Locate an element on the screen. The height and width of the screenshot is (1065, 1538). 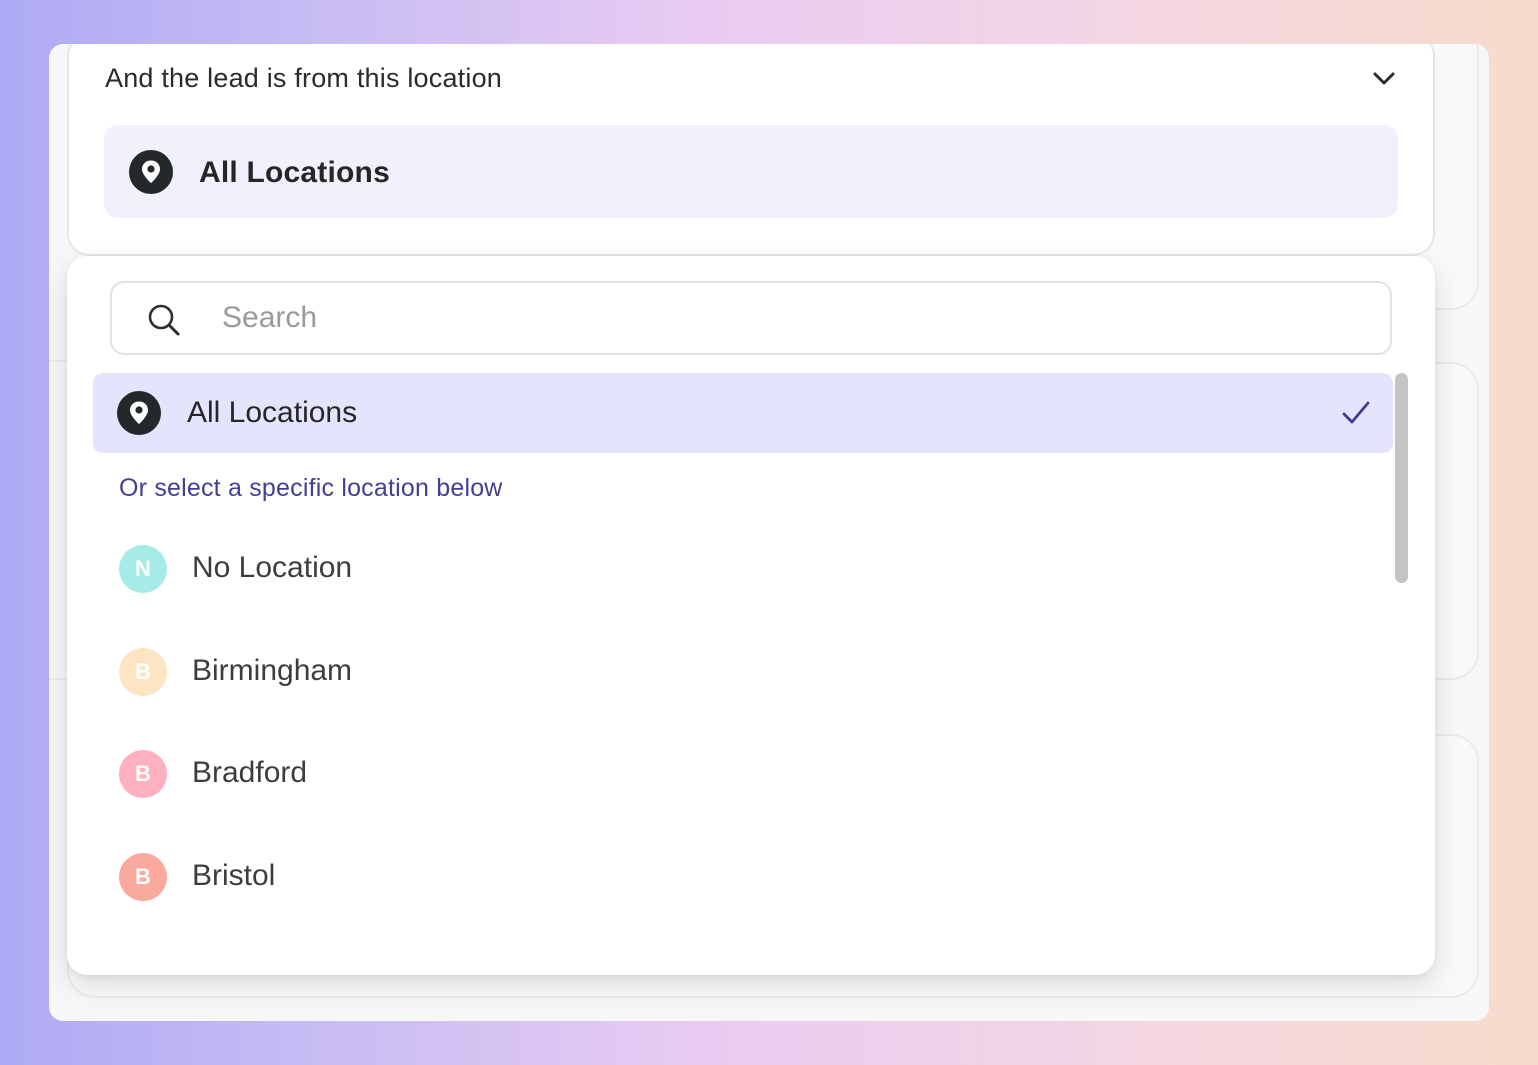
location-item: B Bristol is located at coordinates (719, 877).